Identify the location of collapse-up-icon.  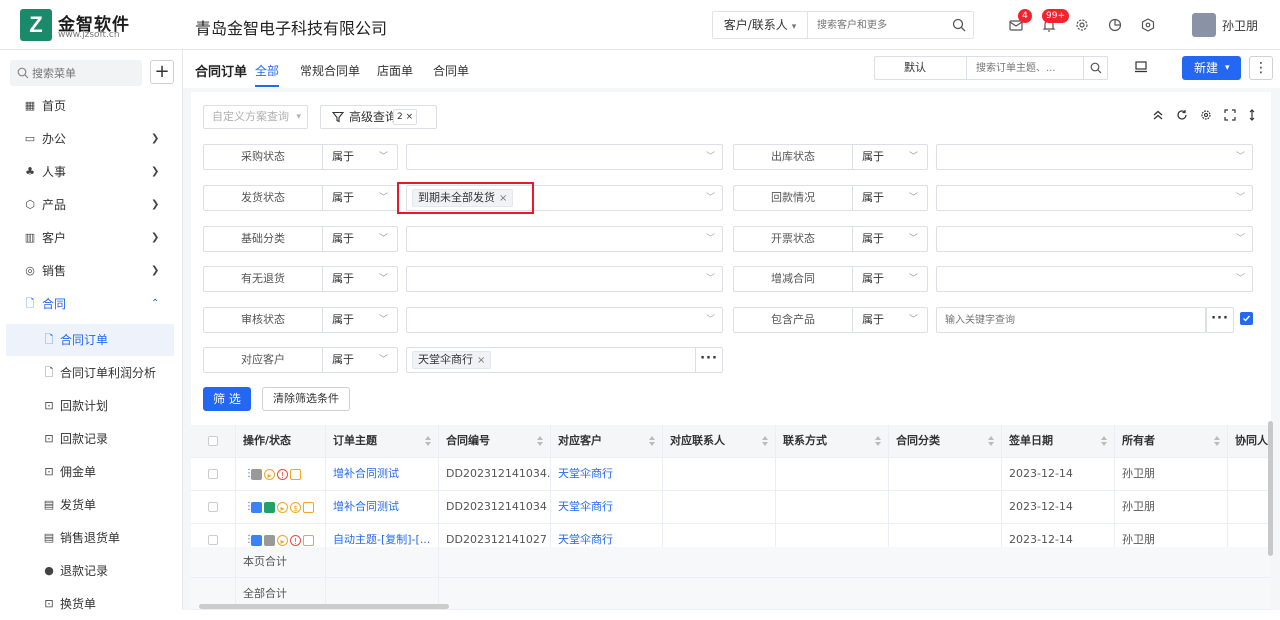
(1158, 115).